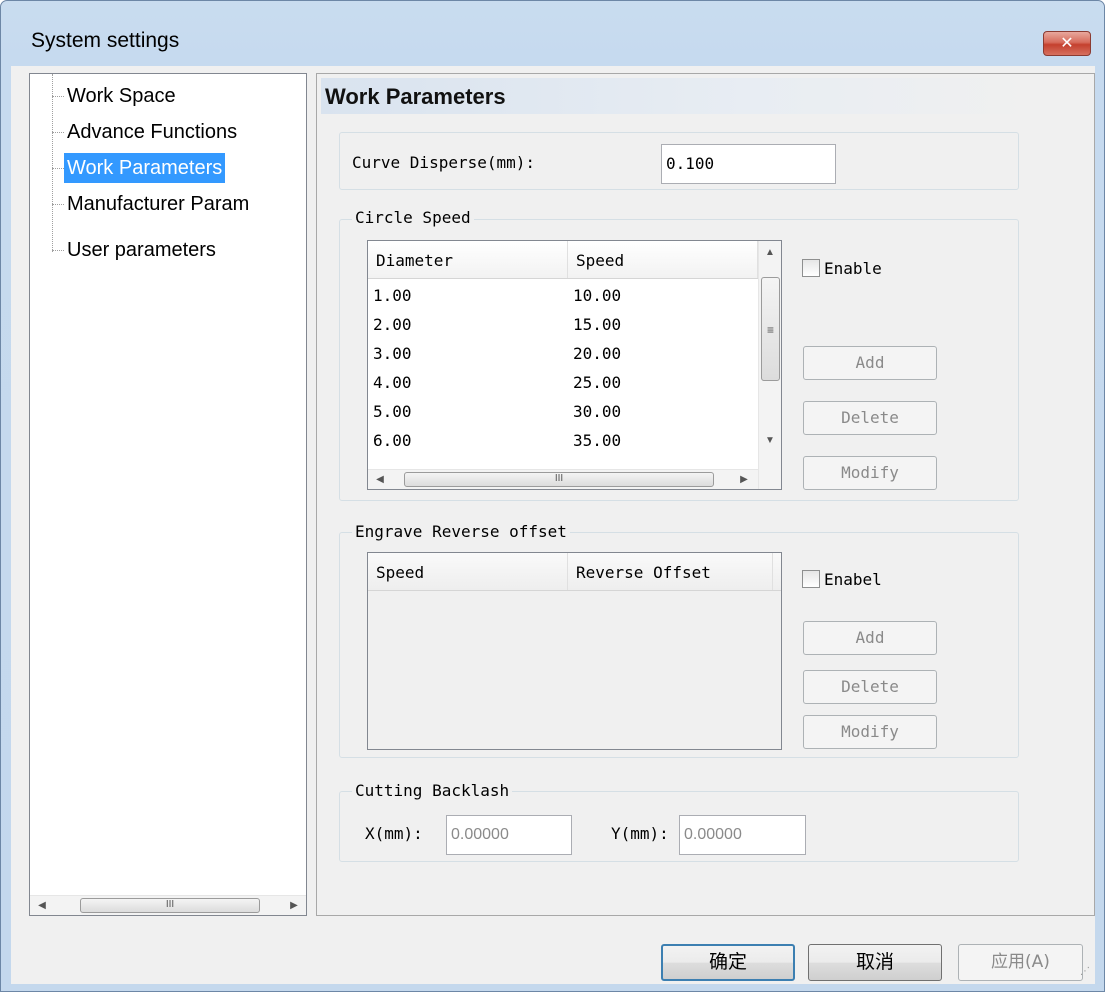 Image resolution: width=1105 pixels, height=992 pixels. I want to click on close-button: ✕, so click(1067, 43).